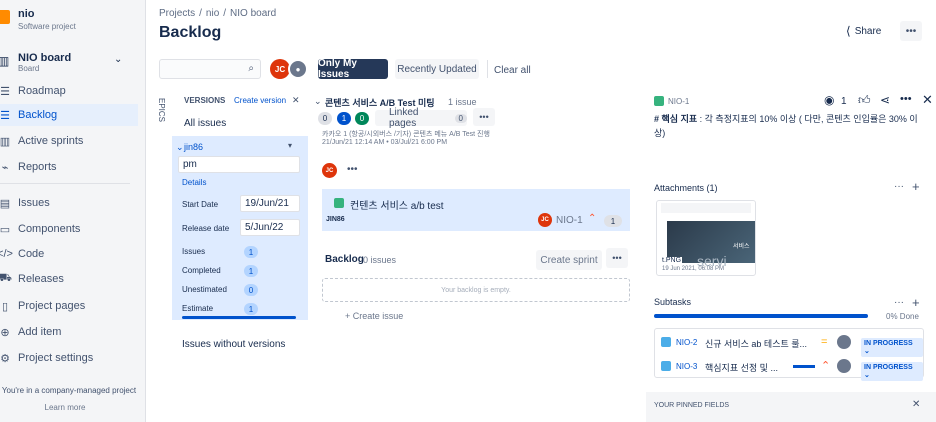 The height and width of the screenshot is (422, 936). I want to click on breadcrumb-project: nio, so click(212, 13).